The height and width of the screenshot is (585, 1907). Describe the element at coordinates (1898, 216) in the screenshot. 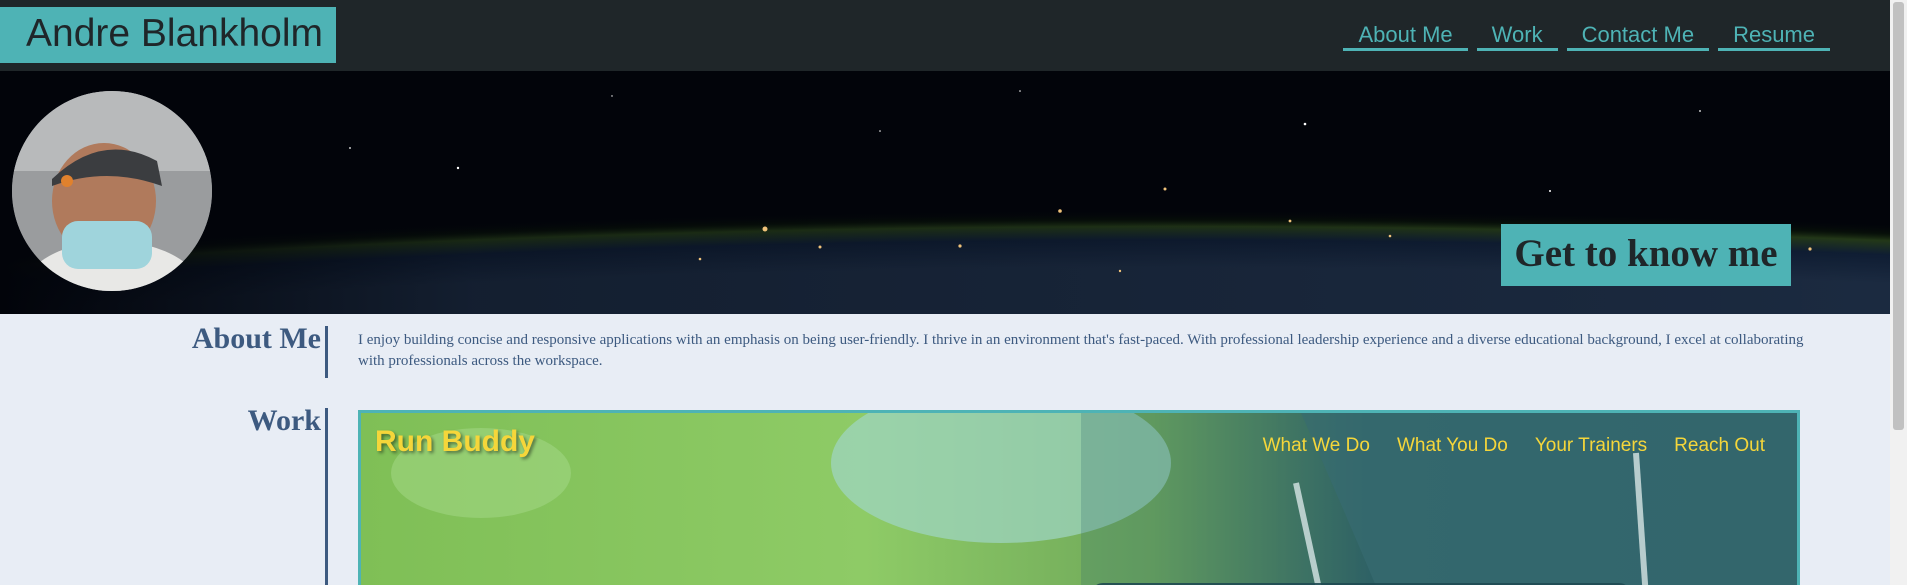

I see `scrollbar-thumb` at that location.